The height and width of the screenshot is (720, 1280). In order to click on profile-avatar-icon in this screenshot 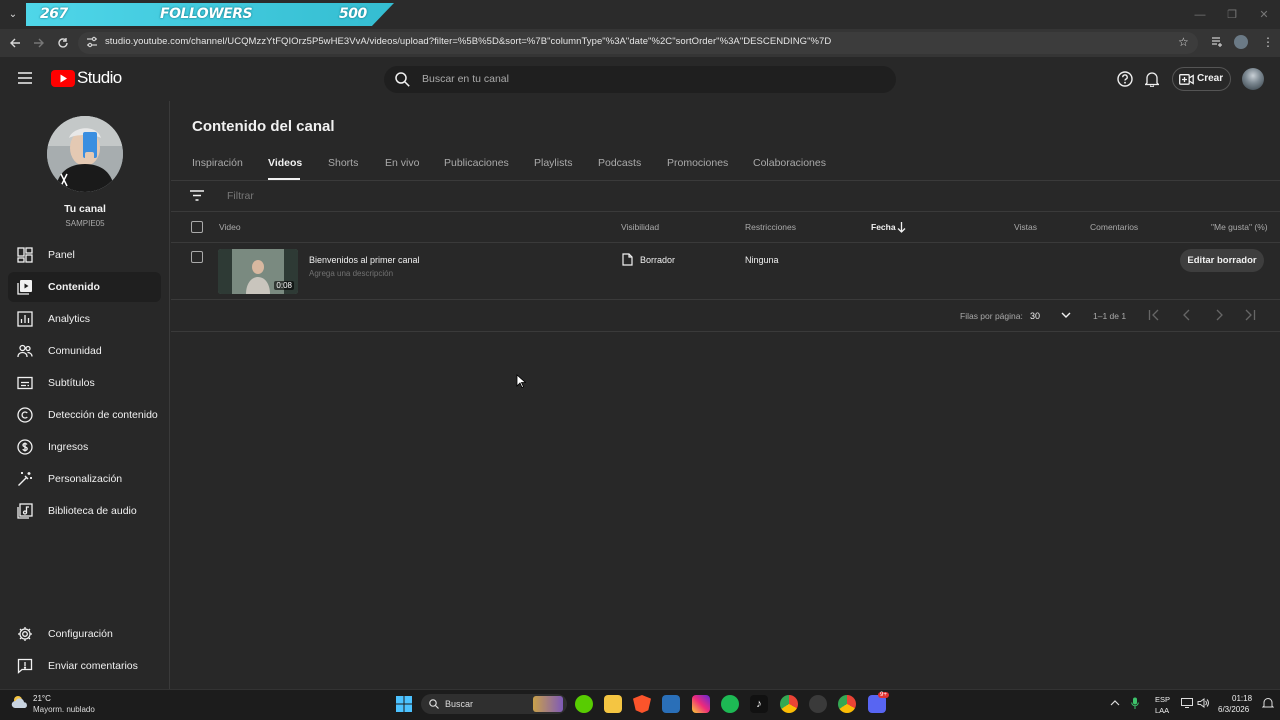, I will do `click(1241, 42)`.